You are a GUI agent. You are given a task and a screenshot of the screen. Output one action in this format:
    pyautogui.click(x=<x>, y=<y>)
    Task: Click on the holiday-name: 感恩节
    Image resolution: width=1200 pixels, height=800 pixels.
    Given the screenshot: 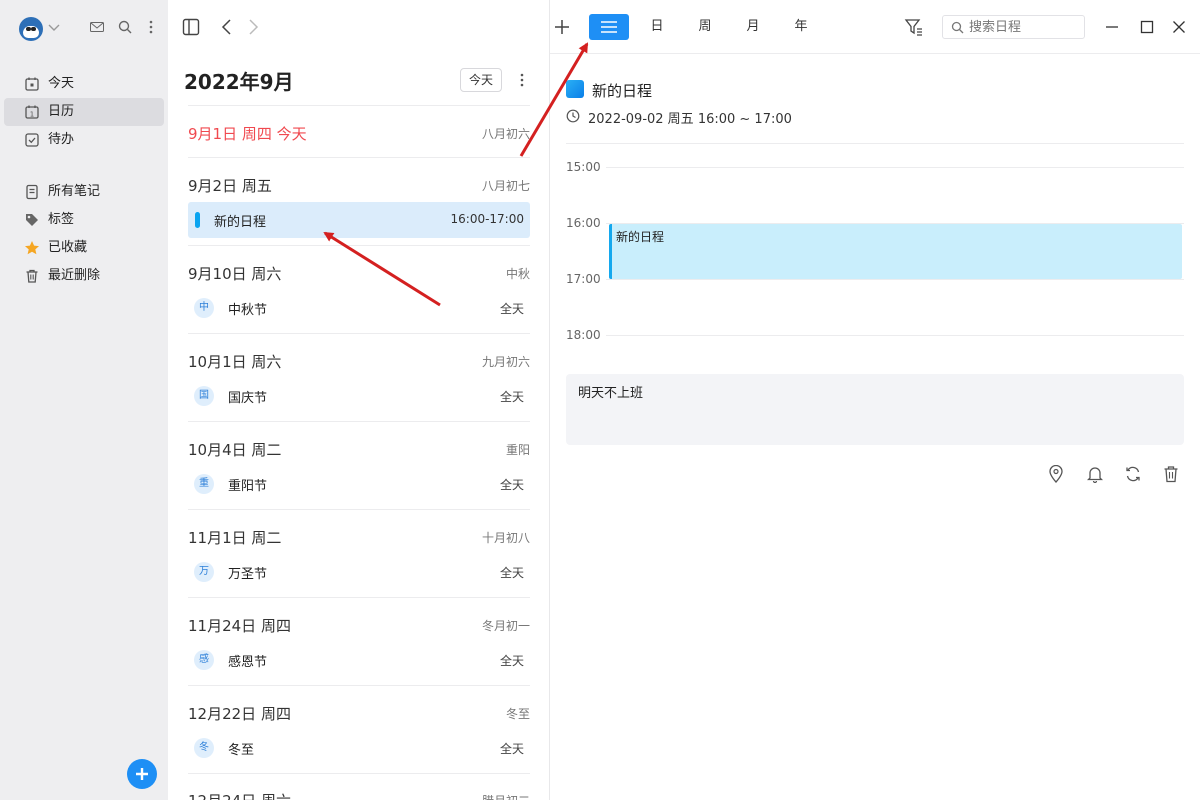 What is the action you would take?
    pyautogui.click(x=248, y=662)
    